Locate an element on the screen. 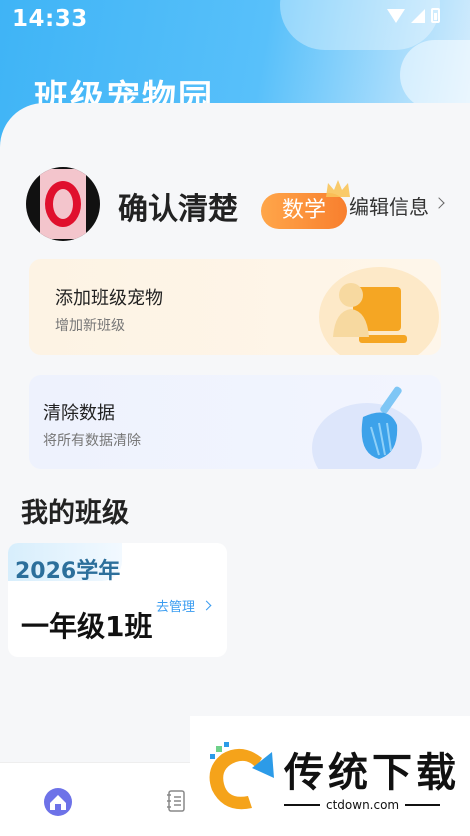  ctdown-logo-icon is located at coordinates (241, 776).